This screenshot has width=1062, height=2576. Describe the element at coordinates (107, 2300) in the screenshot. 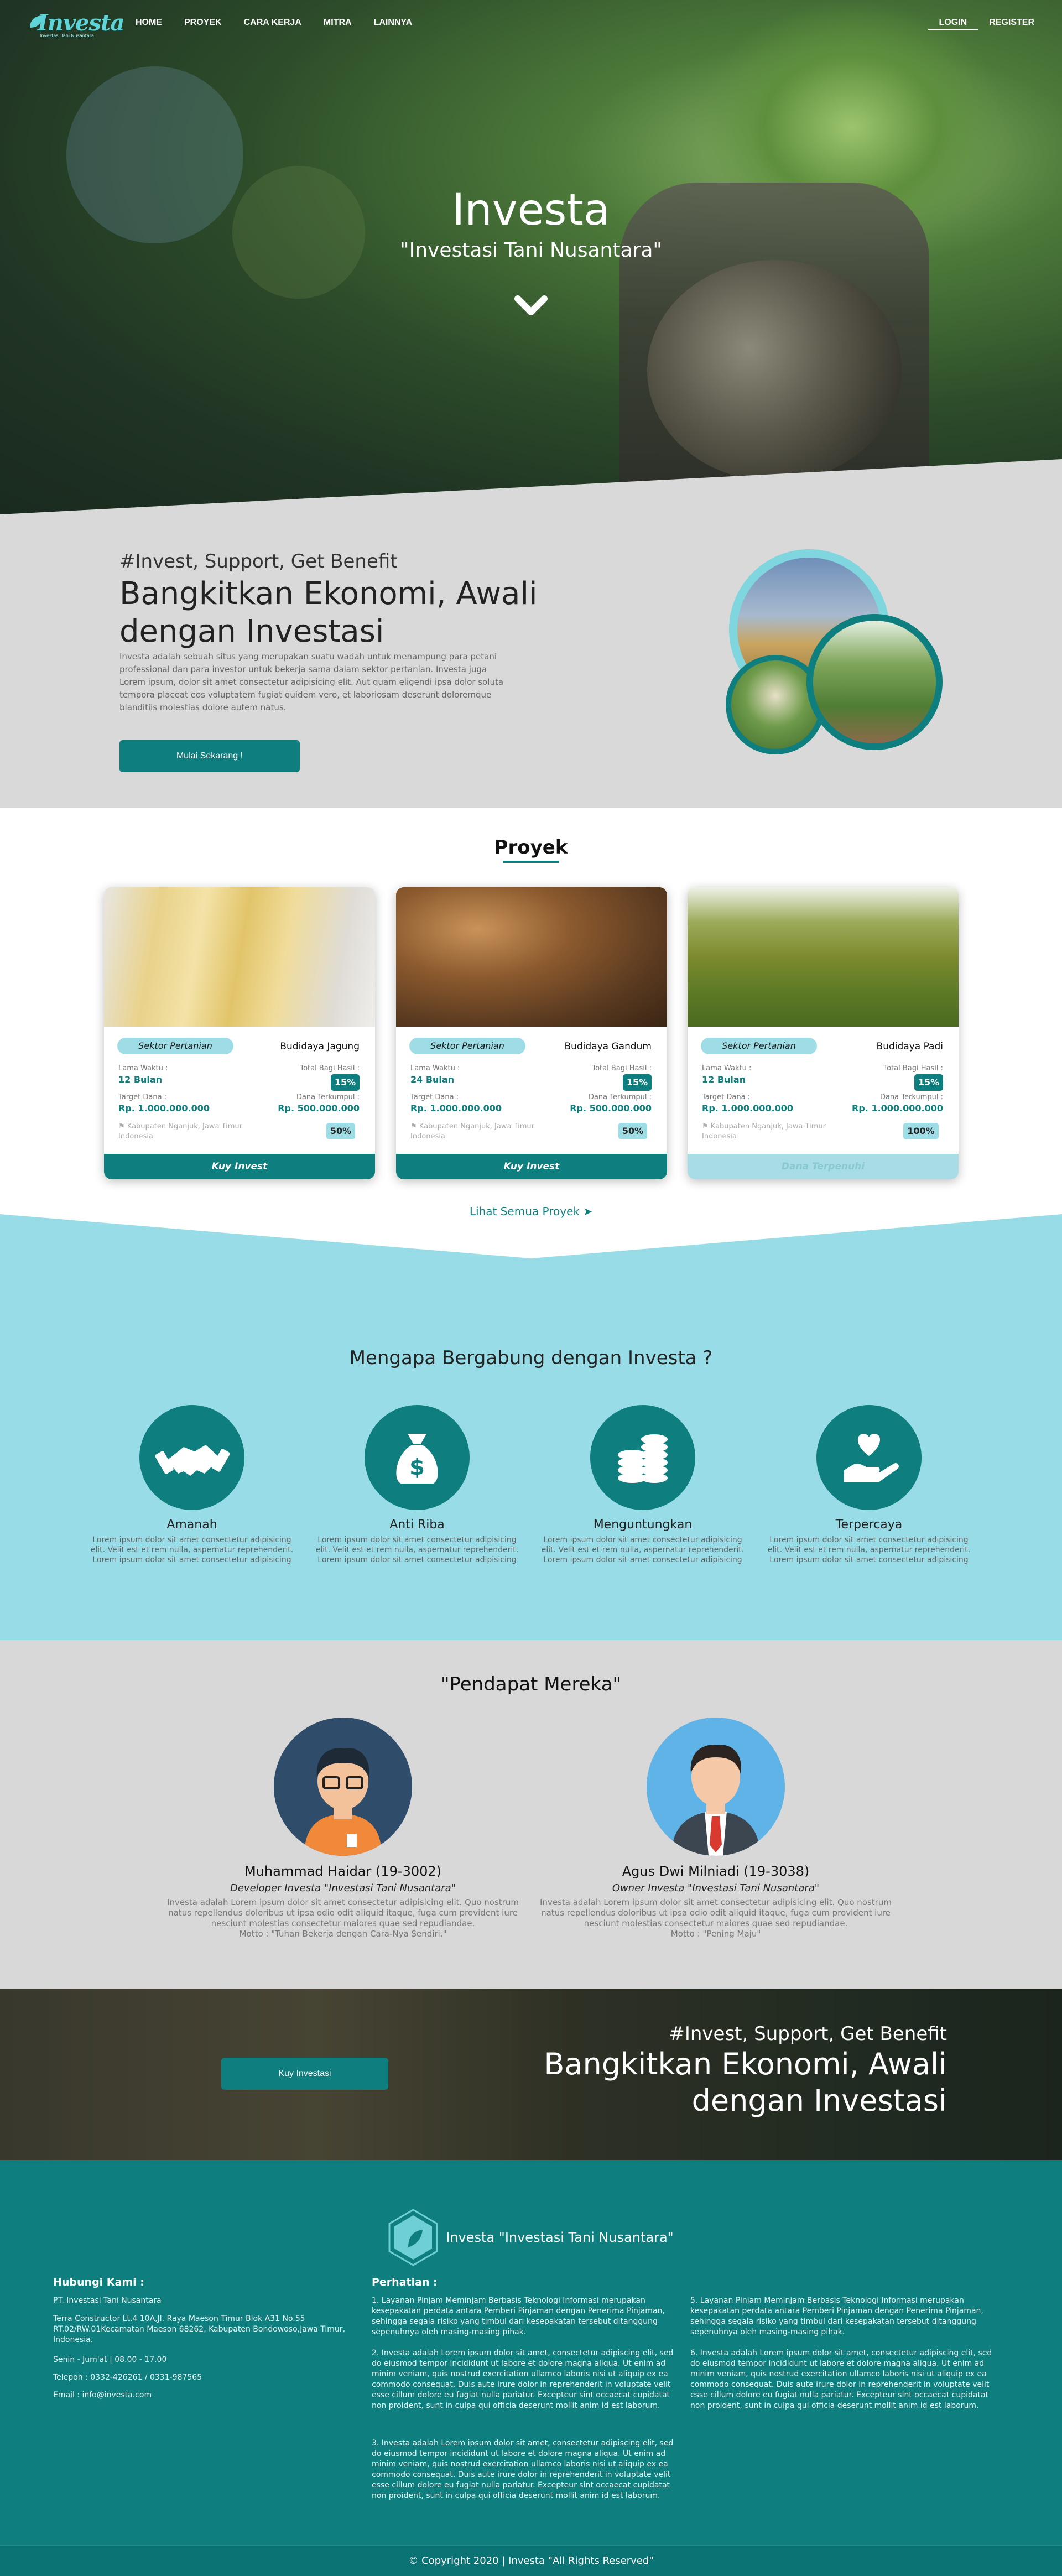

I see `company-name: PT. Investasi Tani Nusantara` at that location.